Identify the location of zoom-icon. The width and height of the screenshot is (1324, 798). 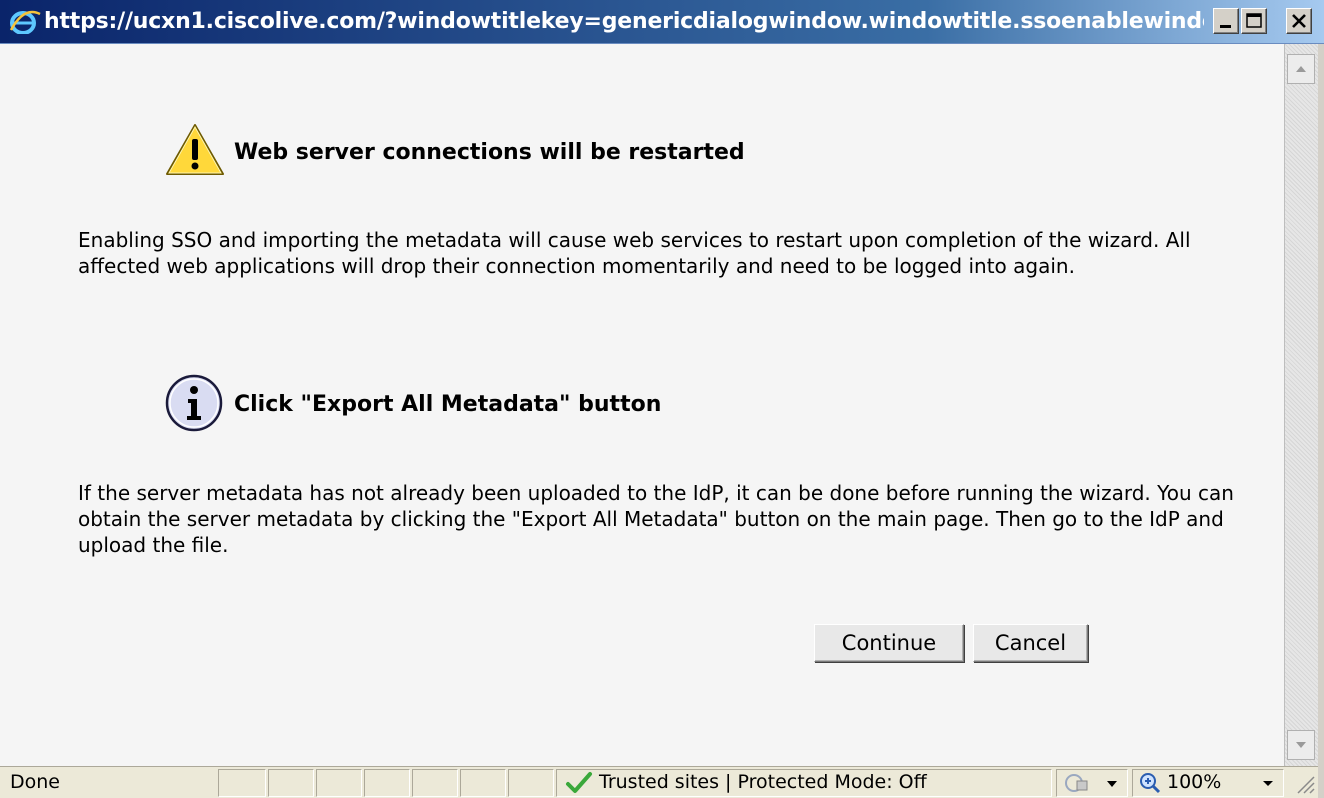
(1150, 783).